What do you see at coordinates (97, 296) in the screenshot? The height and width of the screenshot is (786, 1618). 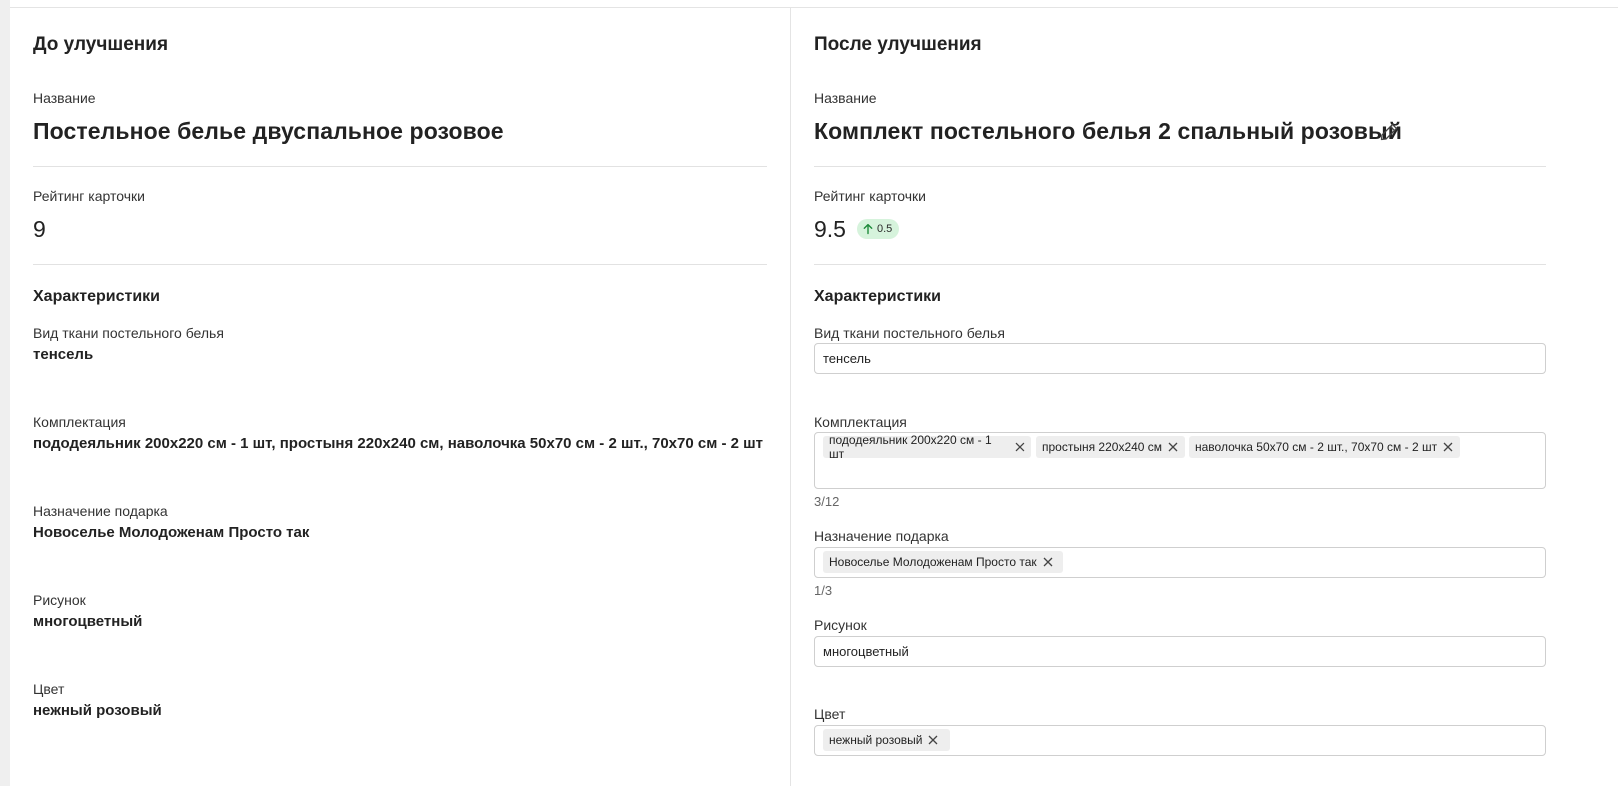 I see `before-characteristics-title: Характеристики` at bounding box center [97, 296].